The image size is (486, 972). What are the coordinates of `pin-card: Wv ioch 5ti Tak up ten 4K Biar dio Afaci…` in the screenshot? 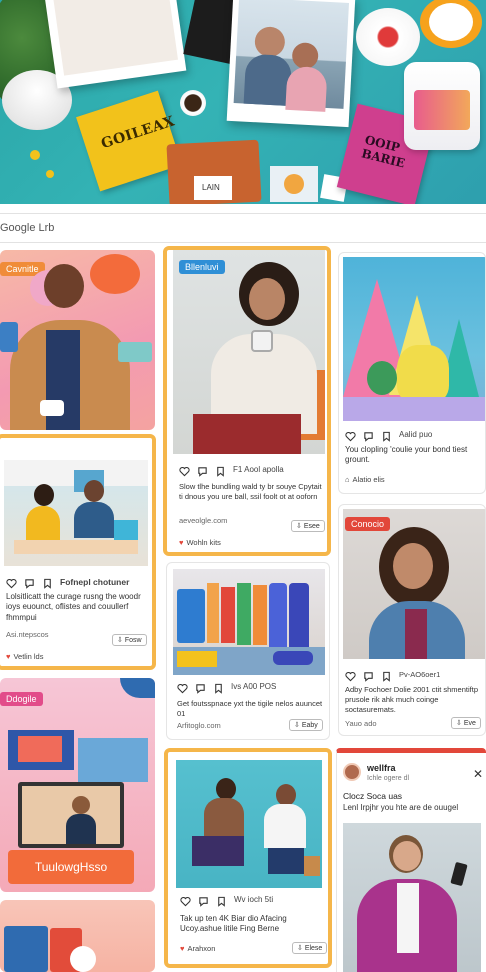 It's located at (248, 858).